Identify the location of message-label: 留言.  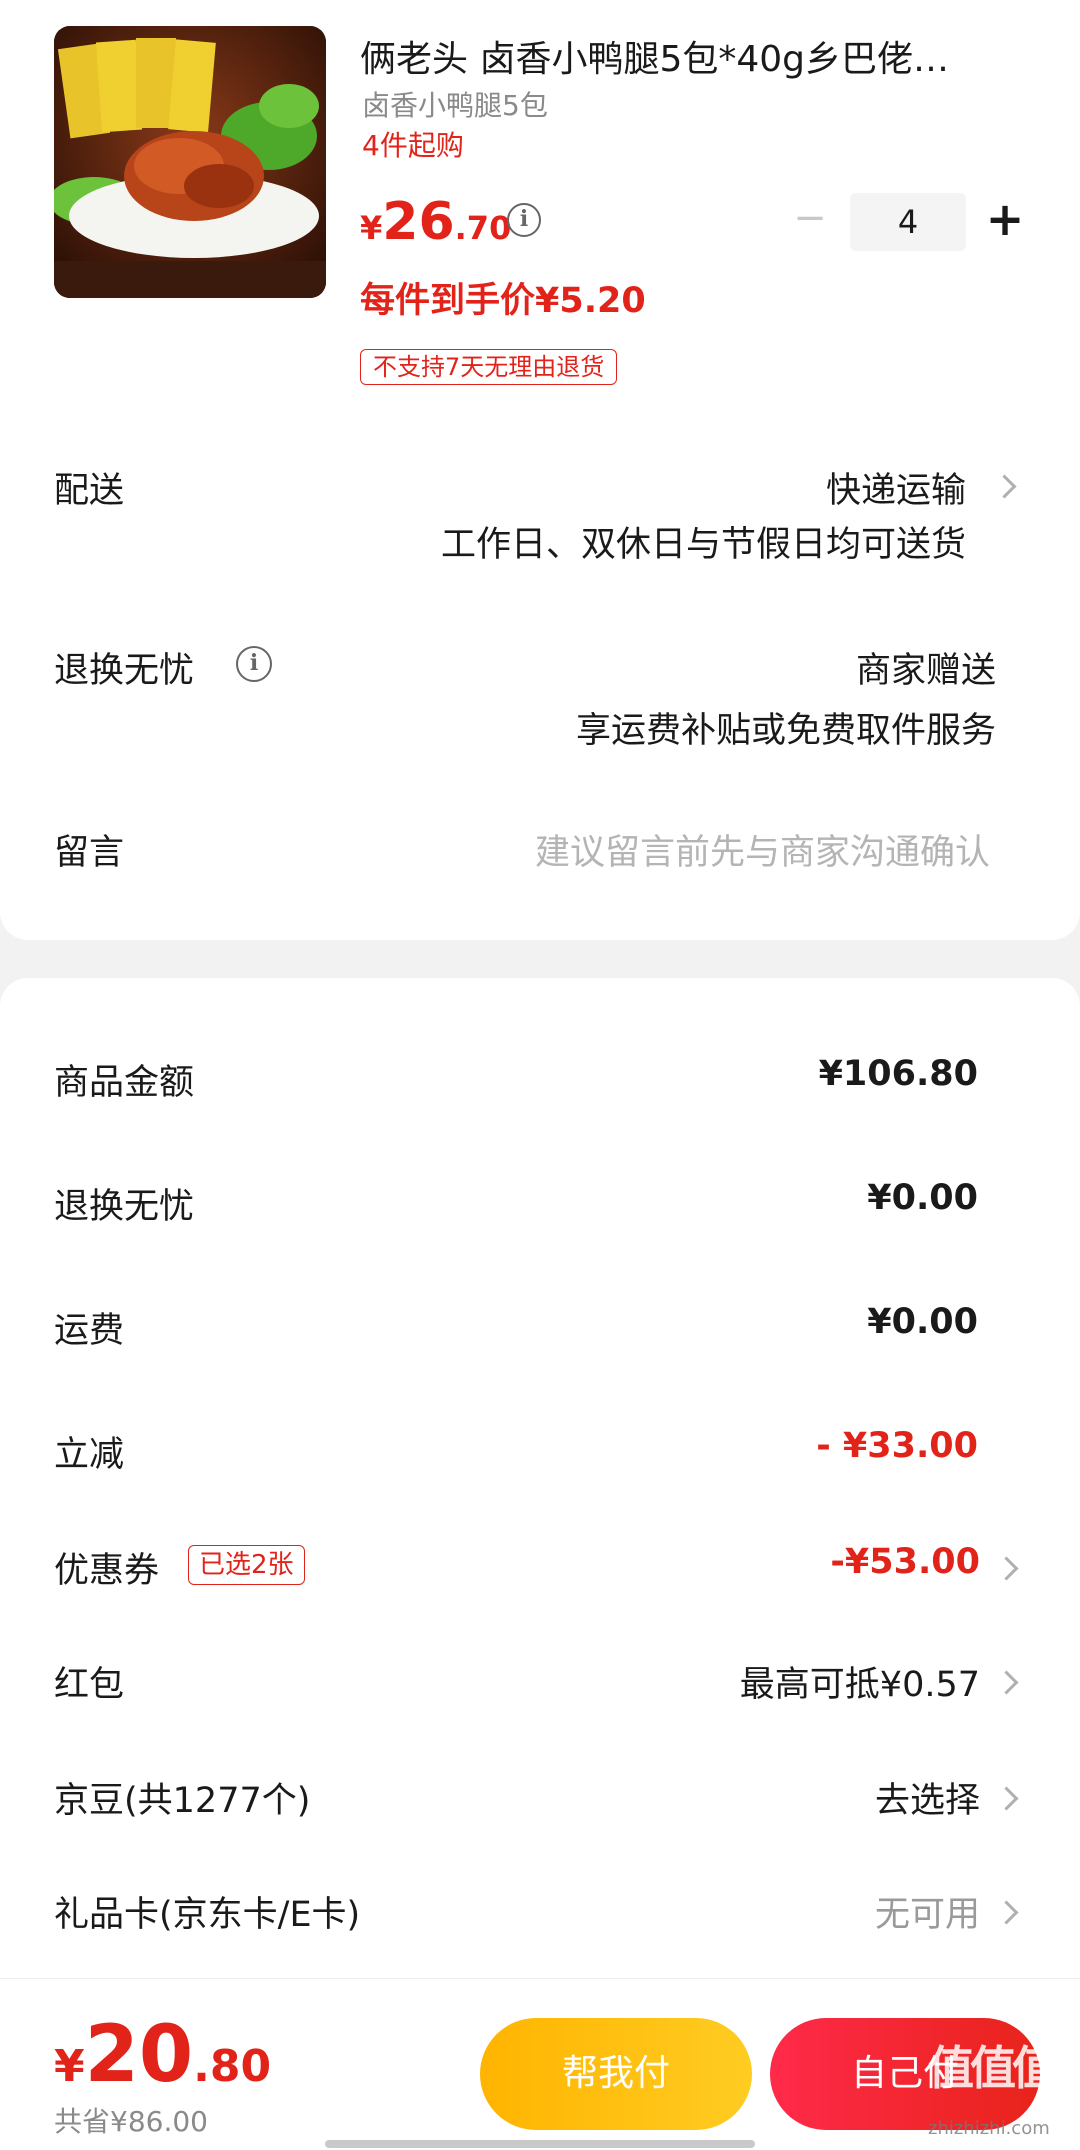
(89, 853).